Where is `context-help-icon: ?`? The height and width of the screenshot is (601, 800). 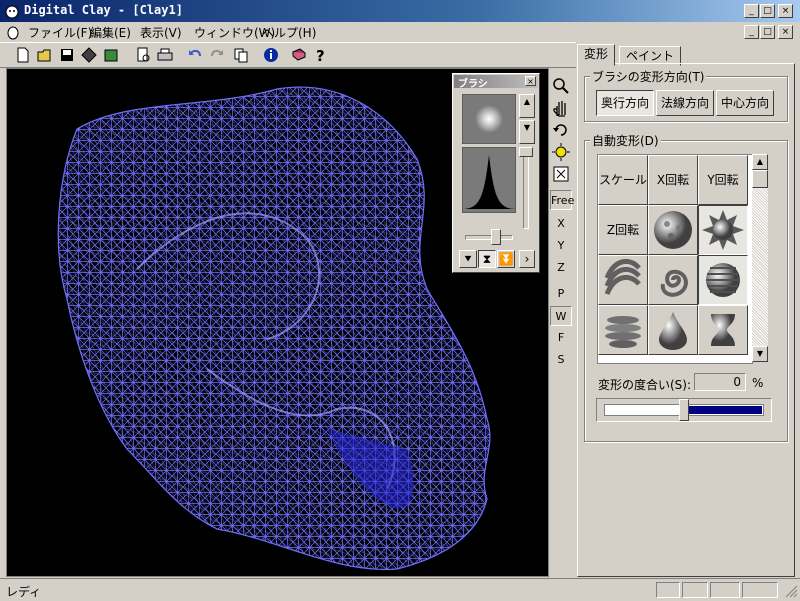
context-help-icon: ? is located at coordinates (321, 55).